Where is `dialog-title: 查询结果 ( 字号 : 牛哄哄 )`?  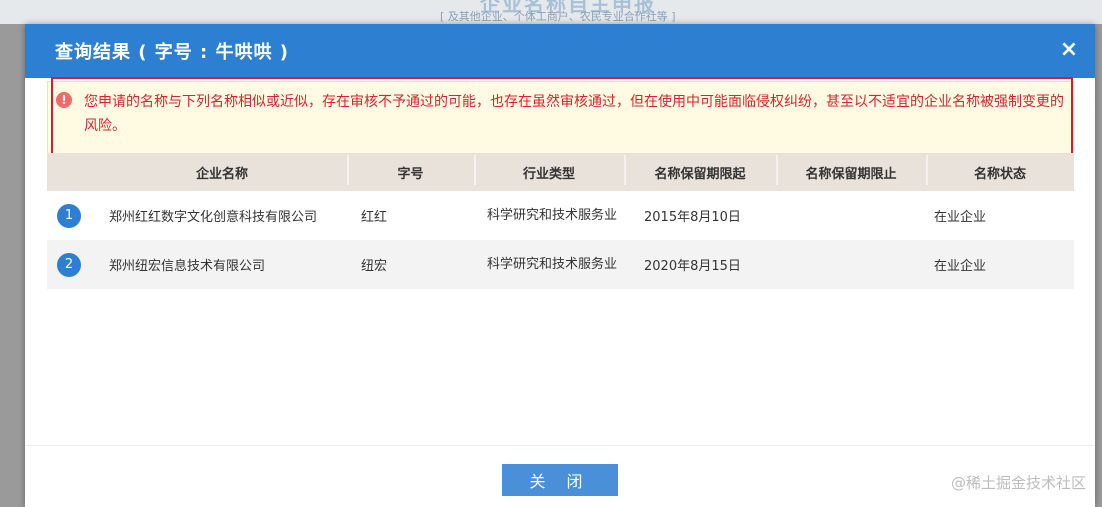 dialog-title: 查询结果 ( 字号 : 牛哄哄 ) is located at coordinates (172, 52).